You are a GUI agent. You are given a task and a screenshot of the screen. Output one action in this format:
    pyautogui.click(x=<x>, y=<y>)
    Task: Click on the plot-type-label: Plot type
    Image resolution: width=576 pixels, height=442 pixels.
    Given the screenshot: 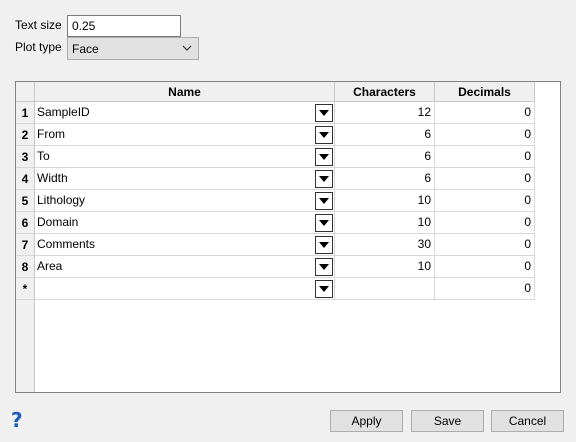 What is the action you would take?
    pyautogui.click(x=38, y=47)
    